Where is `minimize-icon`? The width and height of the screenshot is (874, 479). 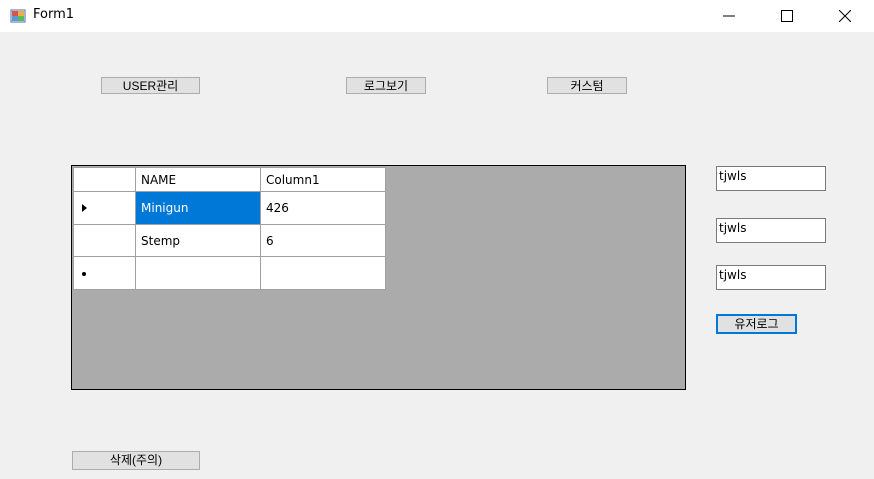 minimize-icon is located at coordinates (729, 16).